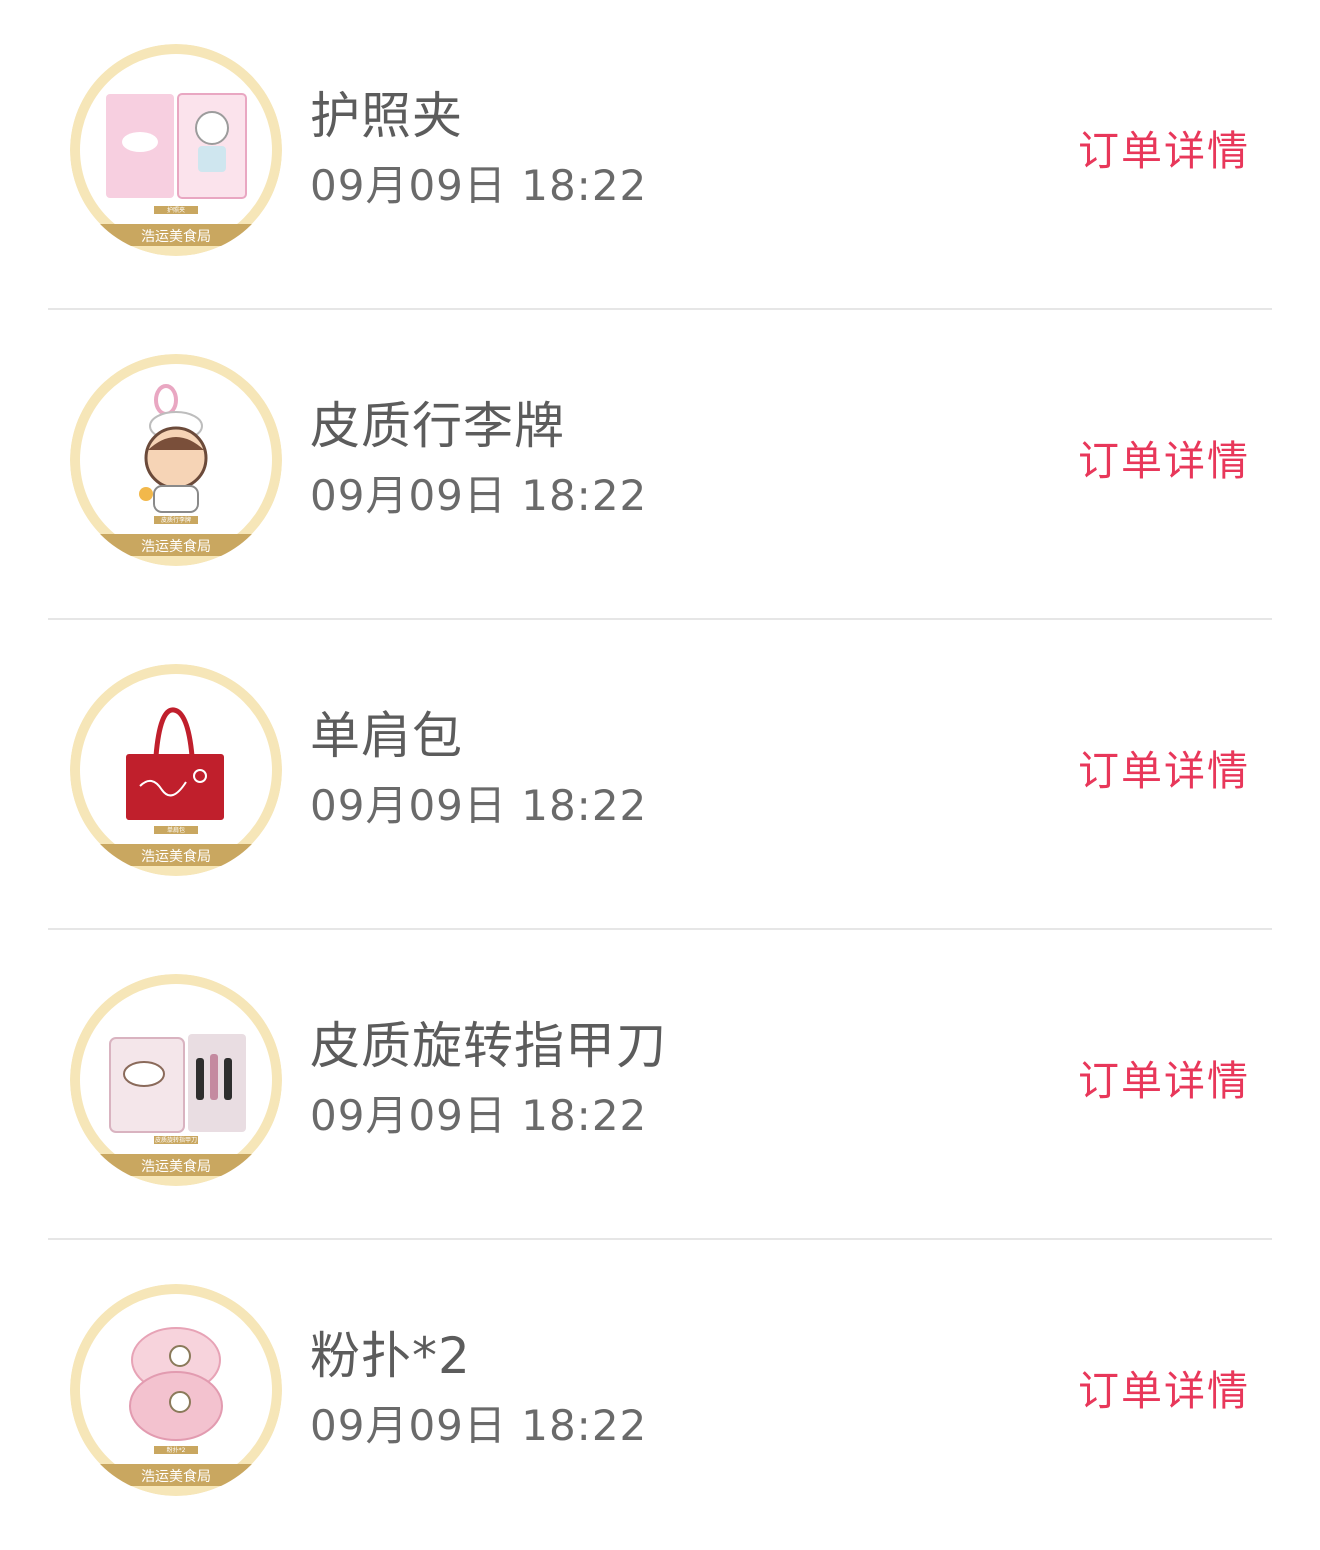 This screenshot has height=1550, width=1320. Describe the element at coordinates (386, 116) in the screenshot. I see `item-name: 护照夹` at that location.